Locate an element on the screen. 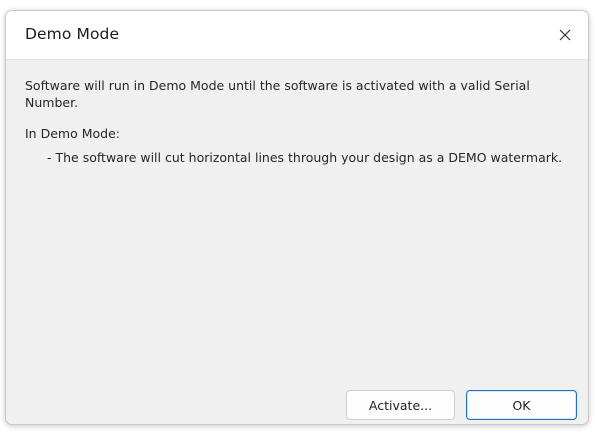 The image size is (595, 434). title-bar: Demo Mode is located at coordinates (297, 35).